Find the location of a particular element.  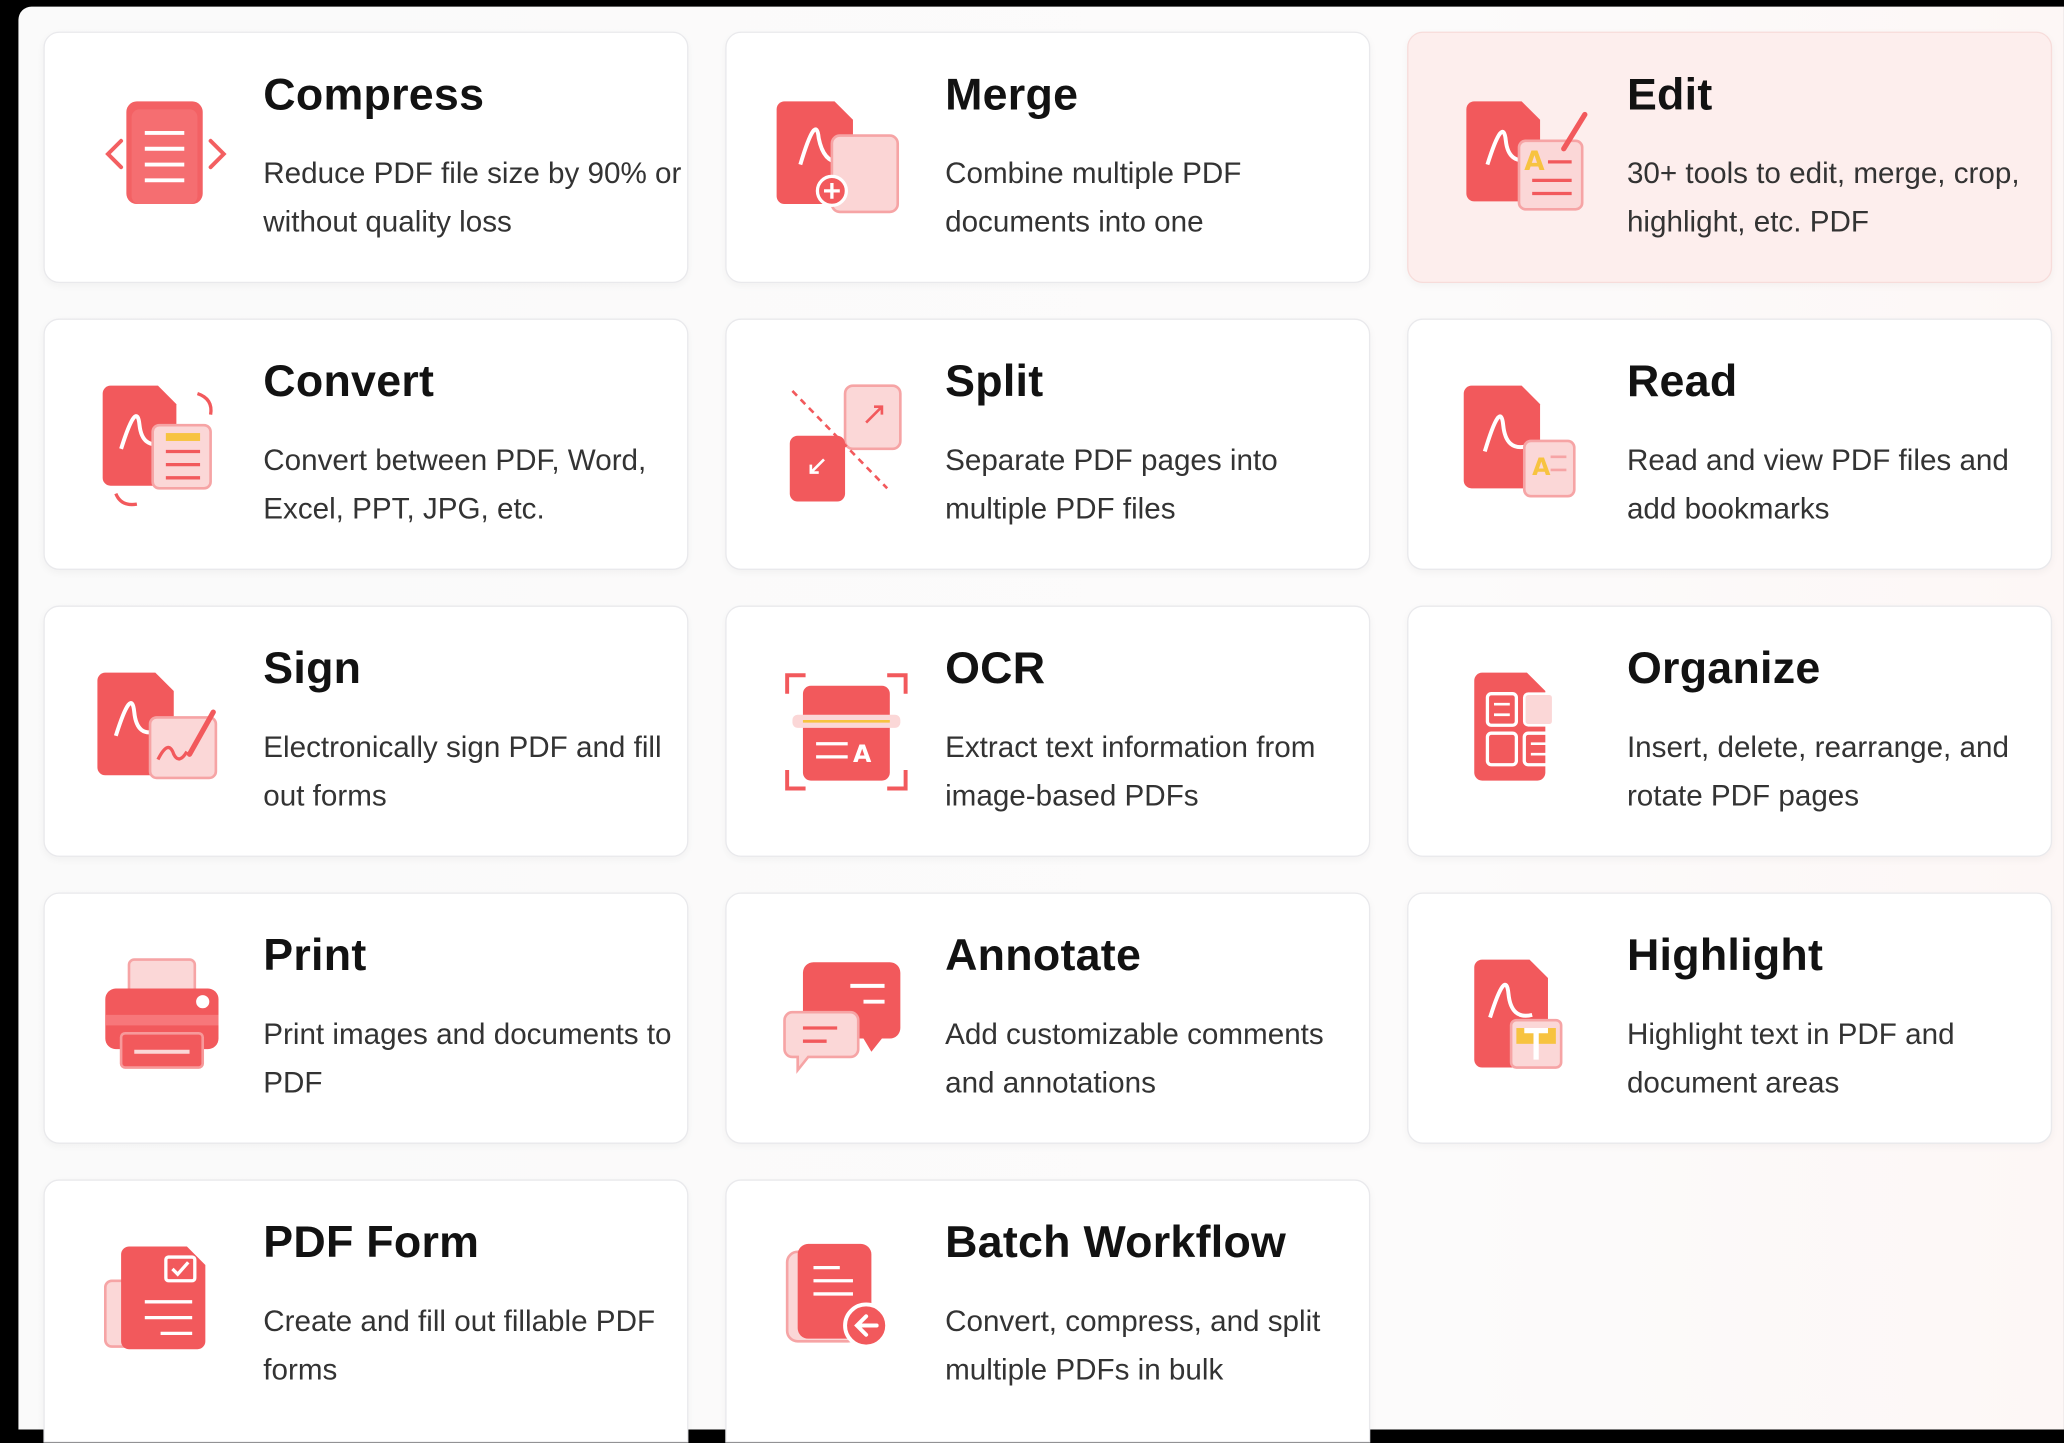

tool-title: Edit is located at coordinates (1669, 94).